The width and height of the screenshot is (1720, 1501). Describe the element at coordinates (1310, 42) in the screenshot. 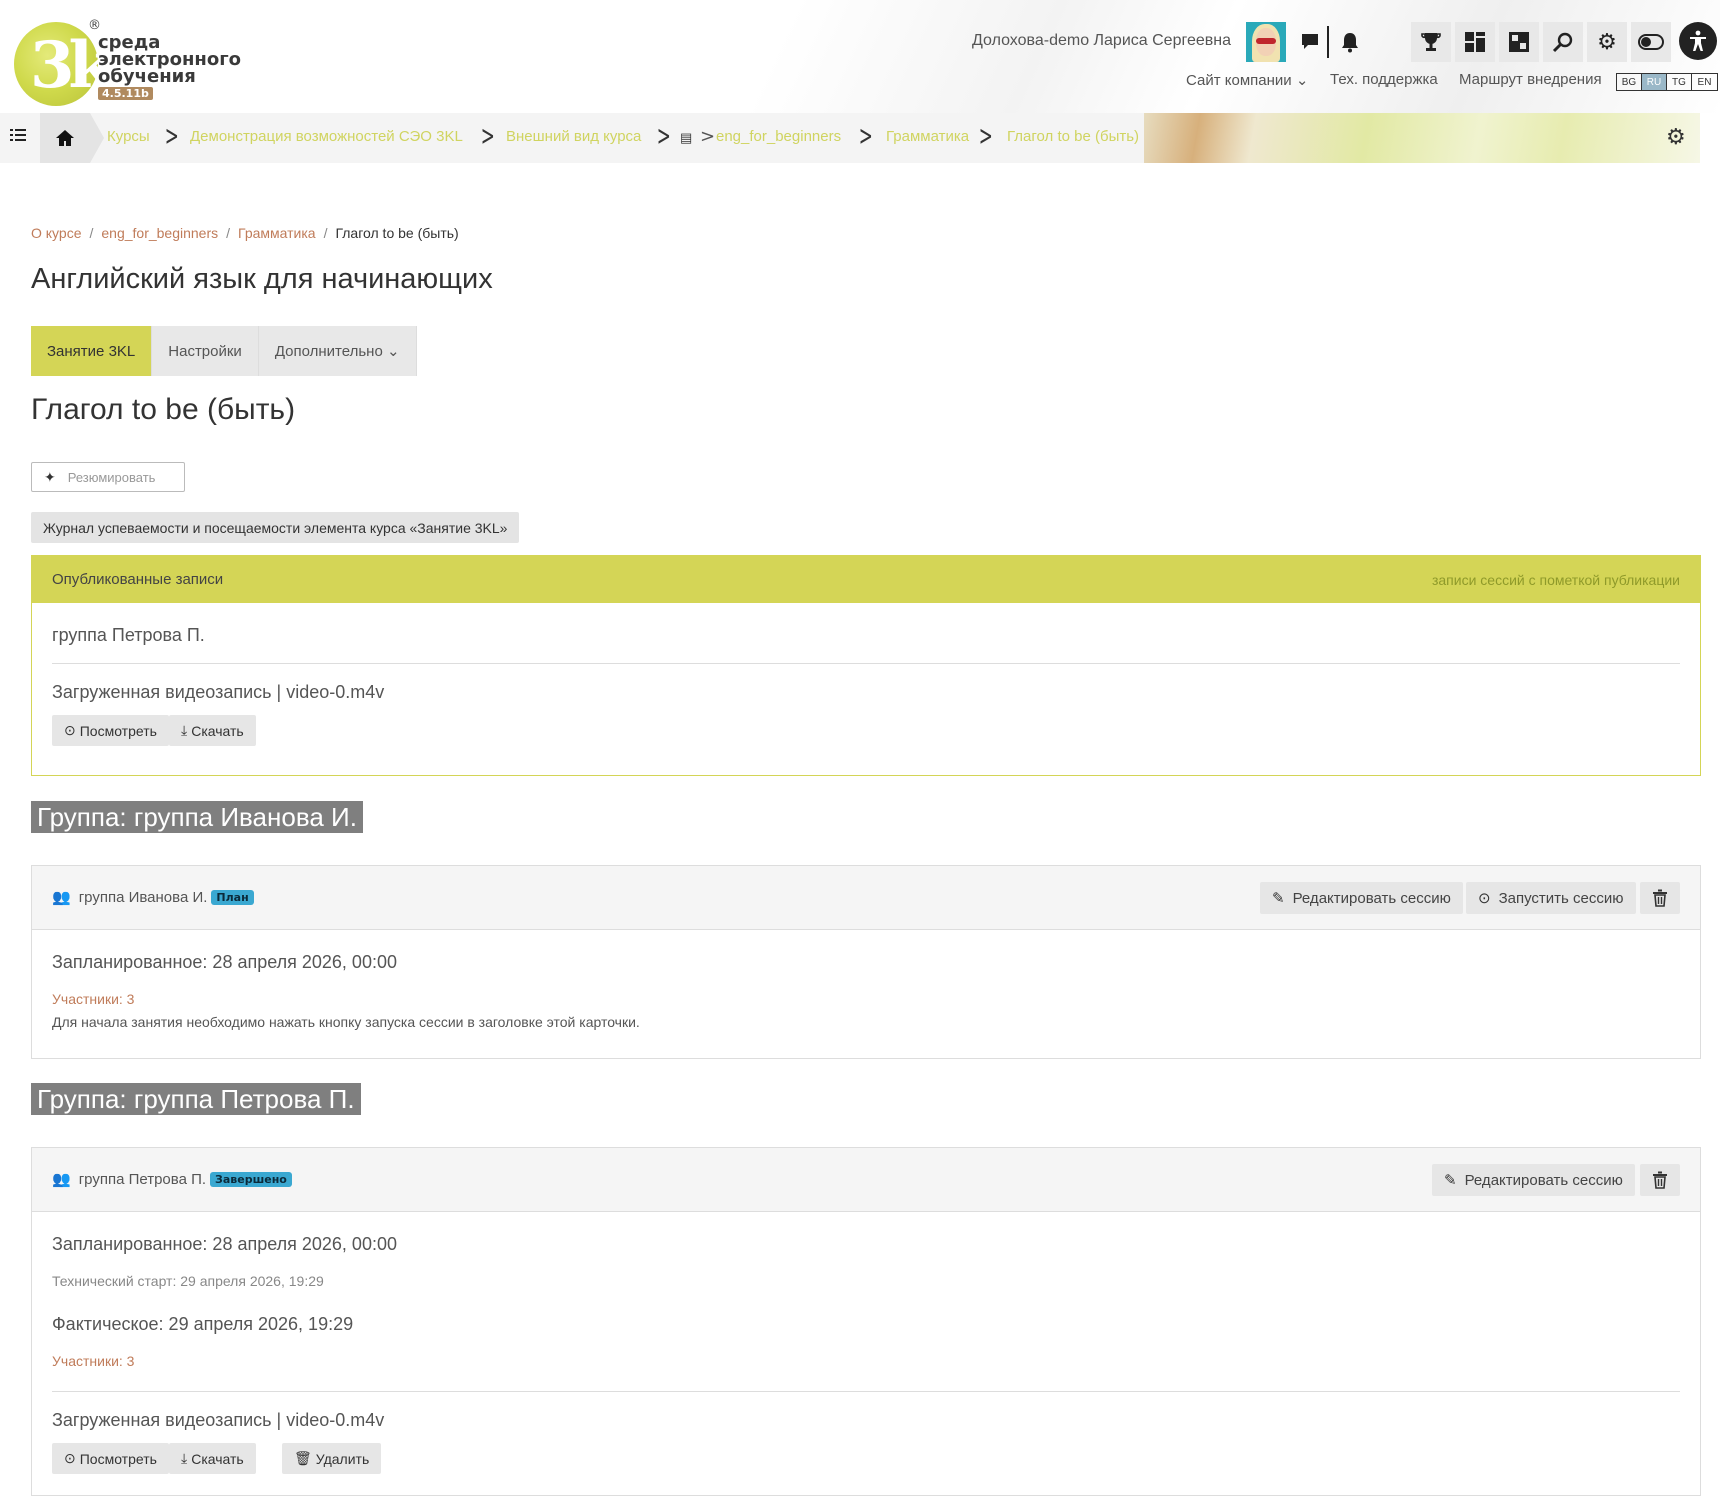

I see `chat-icon` at that location.